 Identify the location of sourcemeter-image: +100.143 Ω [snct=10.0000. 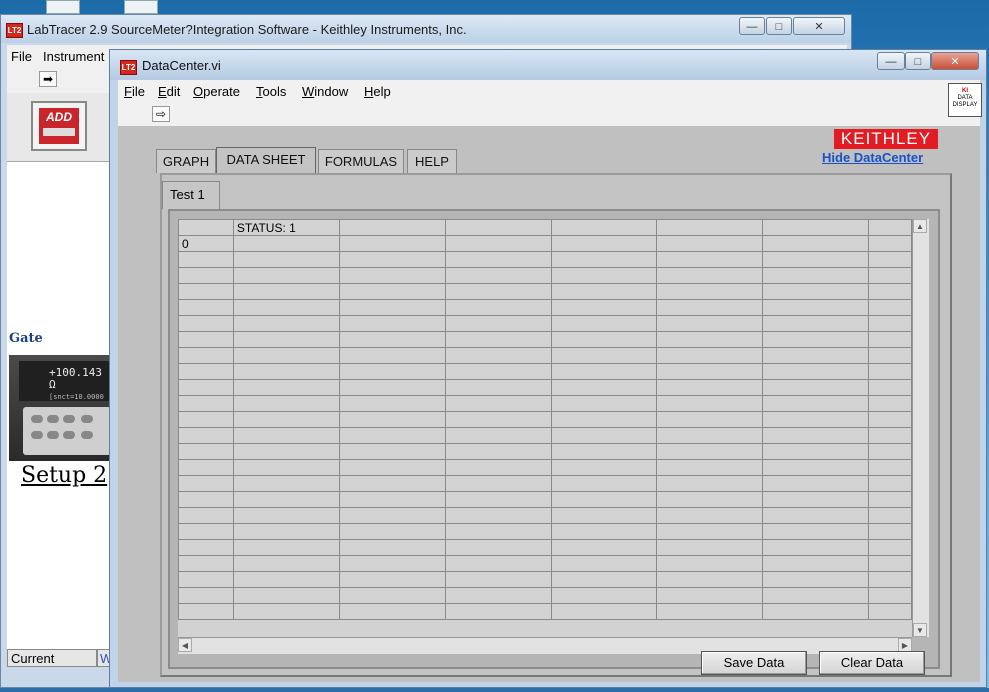
(60, 408).